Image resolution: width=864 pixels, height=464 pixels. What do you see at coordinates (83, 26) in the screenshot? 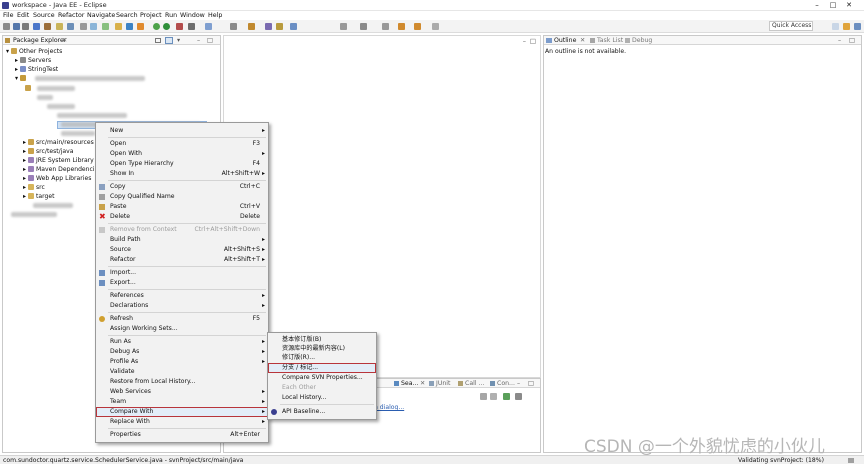
I see `server-icon` at bounding box center [83, 26].